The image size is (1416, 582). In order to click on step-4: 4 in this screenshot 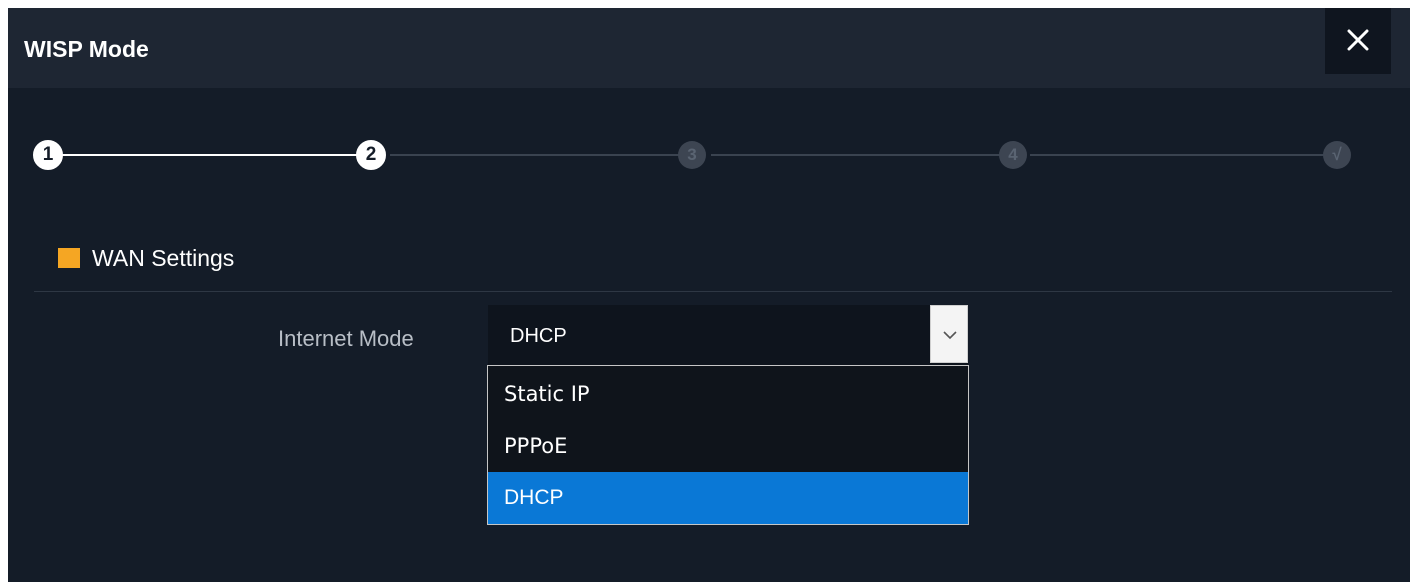, I will do `click(1013, 155)`.